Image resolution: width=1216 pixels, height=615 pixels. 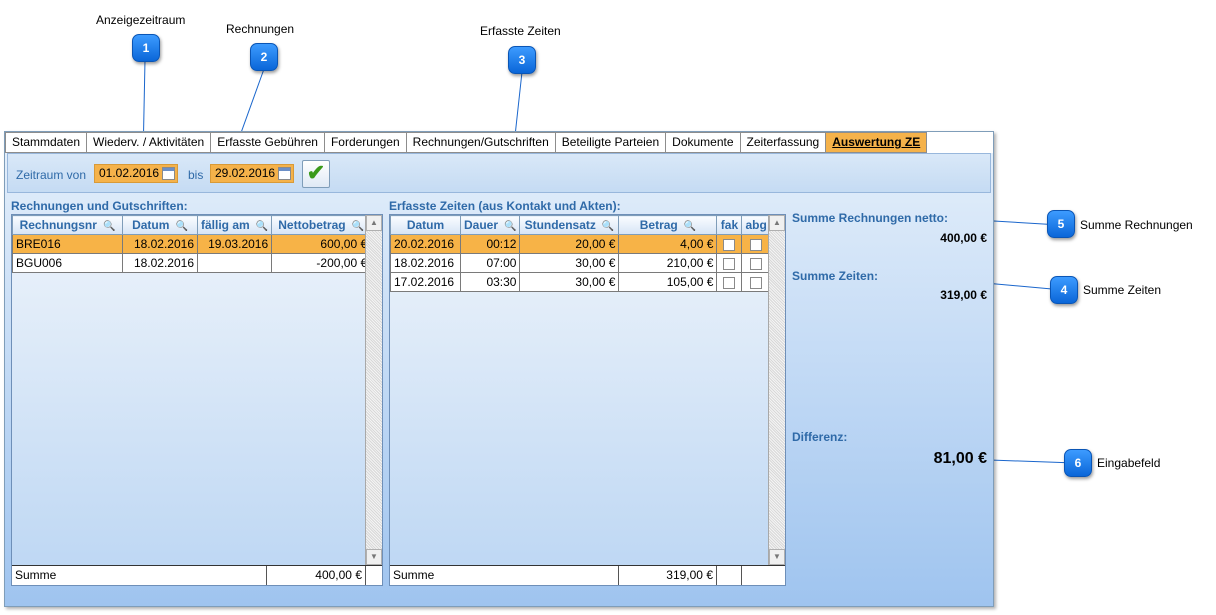 I want to click on column-header-dauer: Dauer 🔍, so click(x=490, y=225).